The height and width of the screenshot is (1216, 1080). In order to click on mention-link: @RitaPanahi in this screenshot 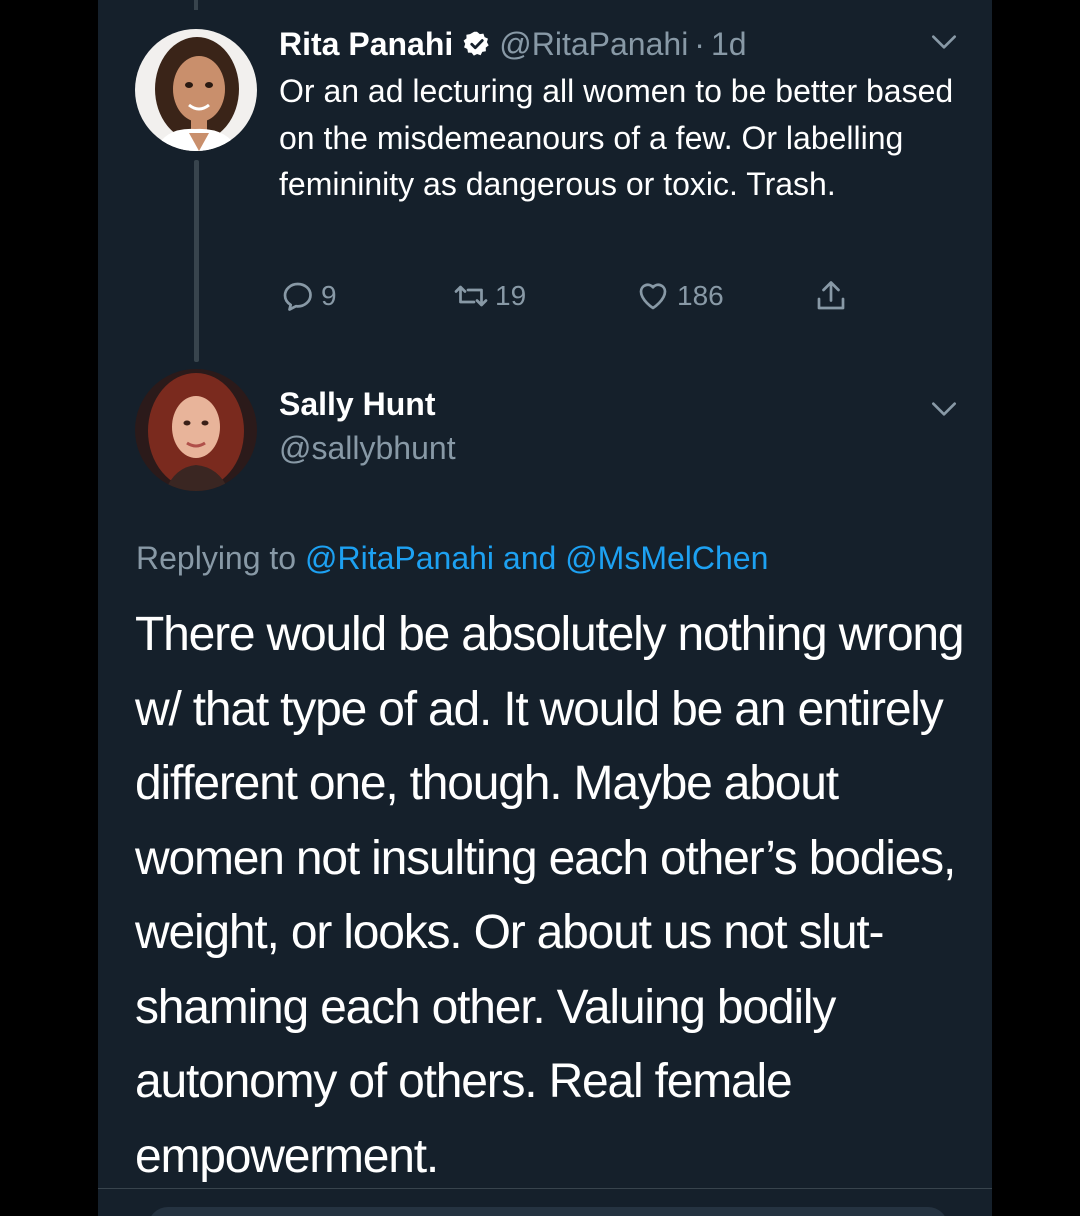, I will do `click(399, 558)`.